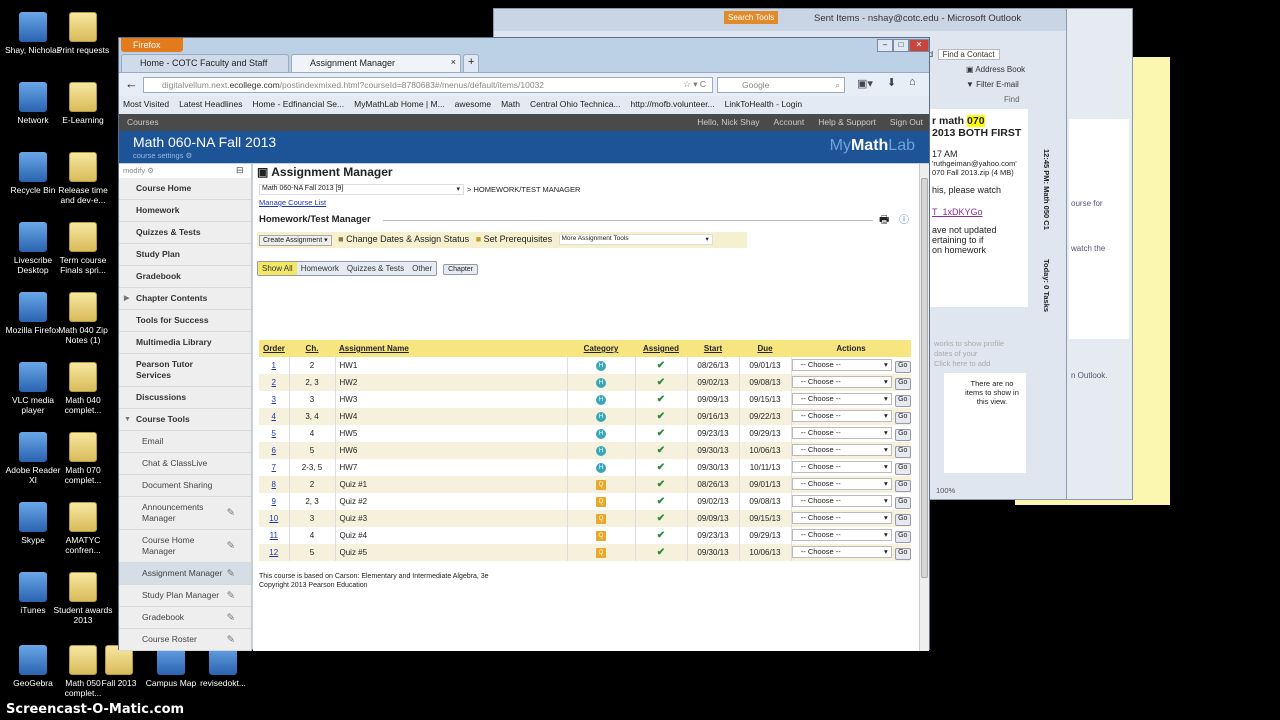 The height and width of the screenshot is (720, 1280). Describe the element at coordinates (185, 255) in the screenshot. I see `sidebar-item: Study Plan` at that location.